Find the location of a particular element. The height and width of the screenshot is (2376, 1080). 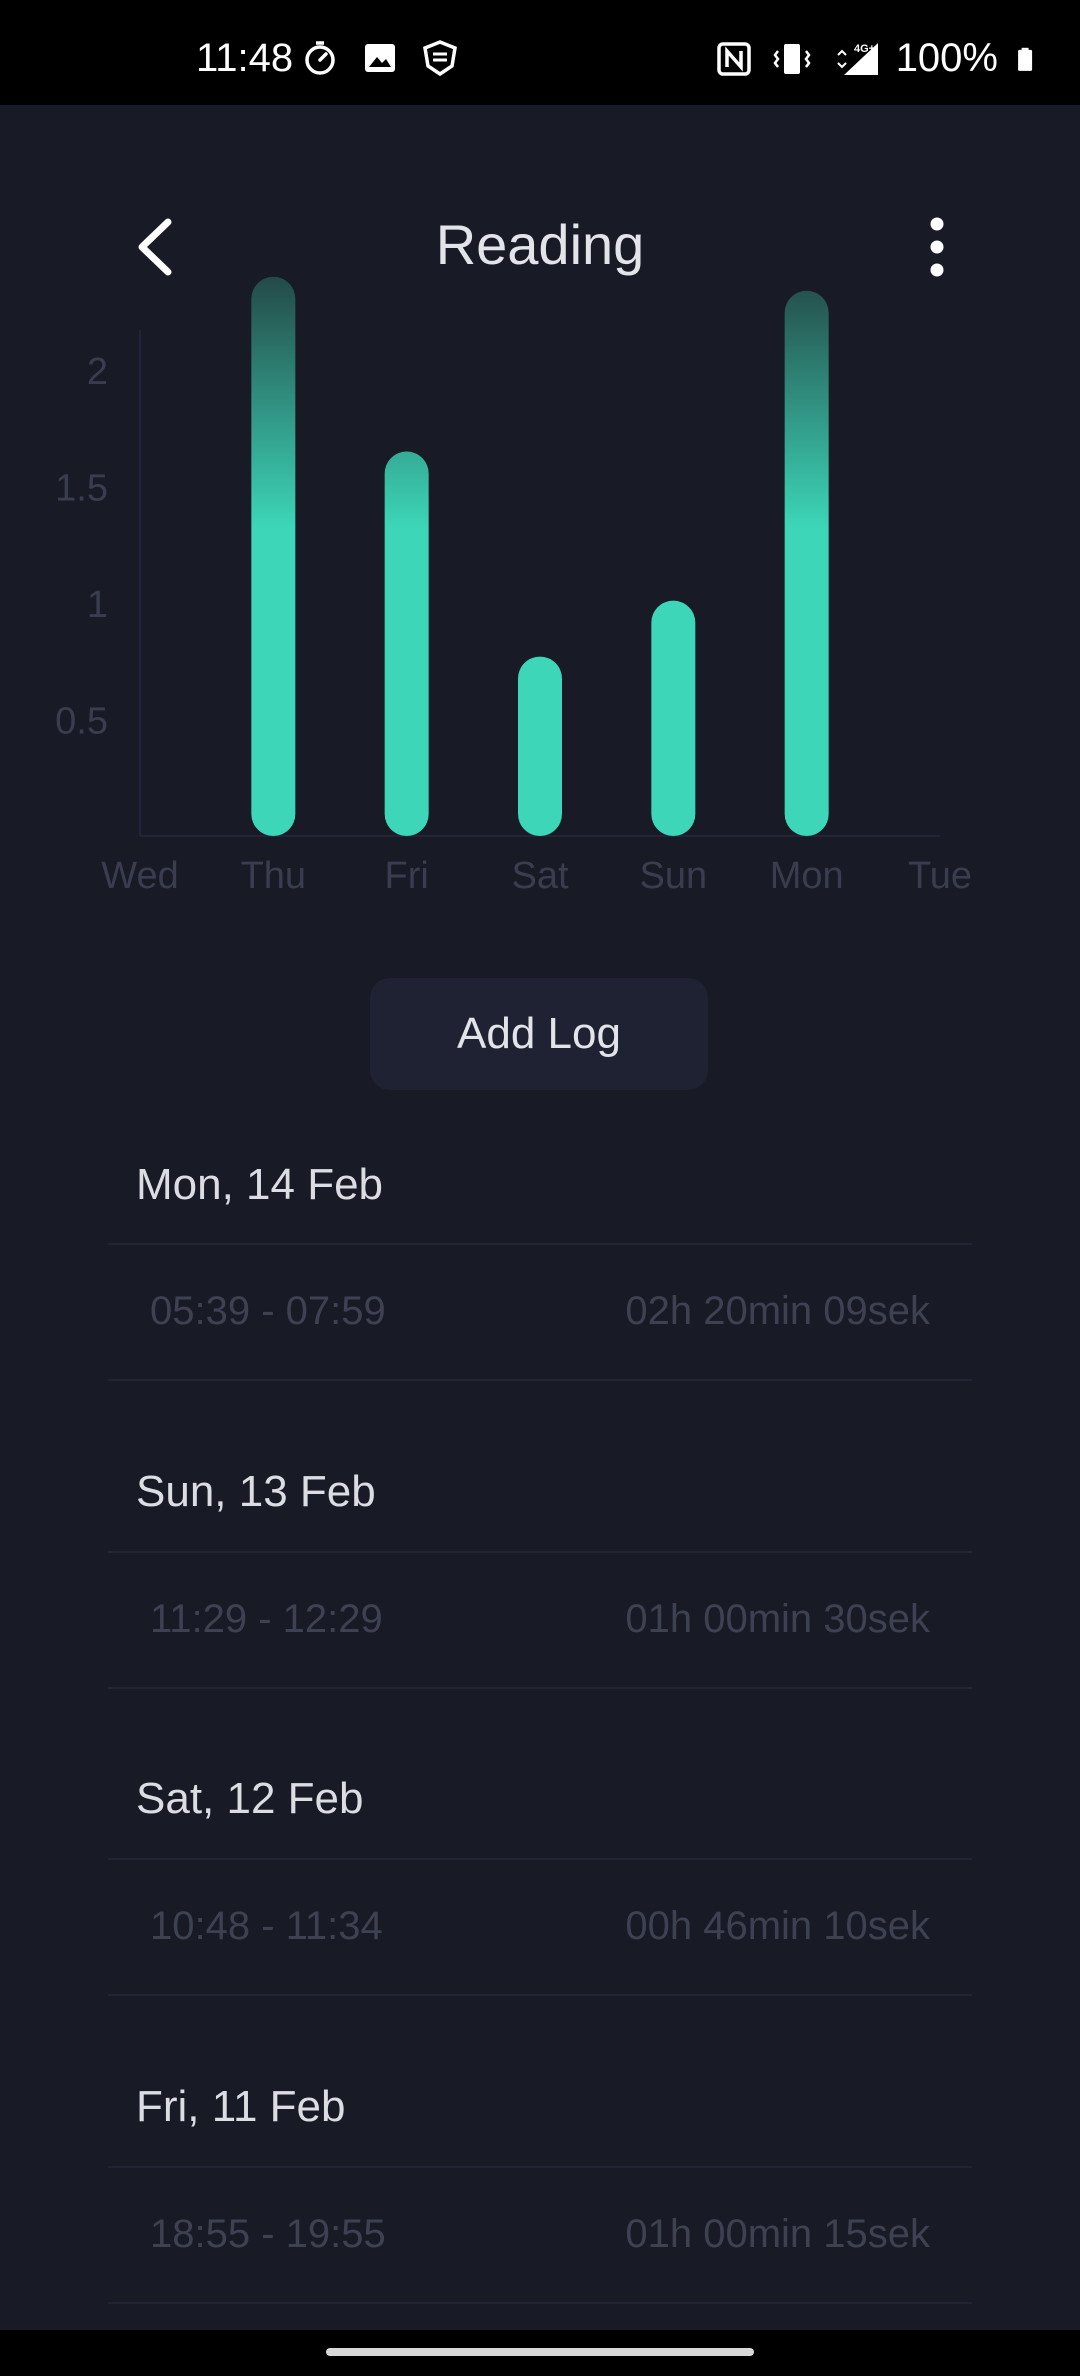

log-entry-duration: 00h 46min 10sek is located at coordinates (777, 1926).